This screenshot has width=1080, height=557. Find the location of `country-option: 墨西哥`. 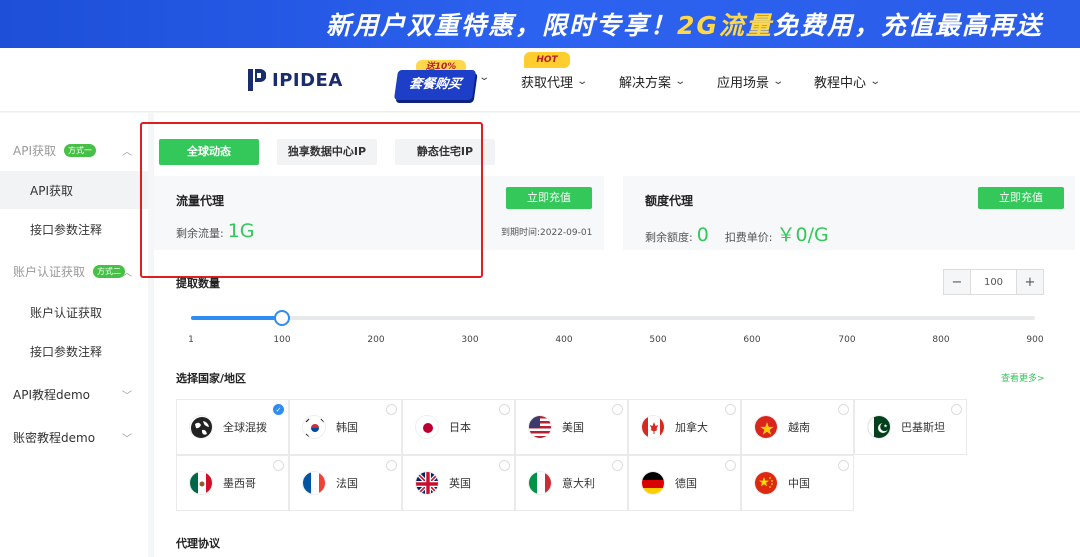

country-option: 墨西哥 is located at coordinates (232, 483).